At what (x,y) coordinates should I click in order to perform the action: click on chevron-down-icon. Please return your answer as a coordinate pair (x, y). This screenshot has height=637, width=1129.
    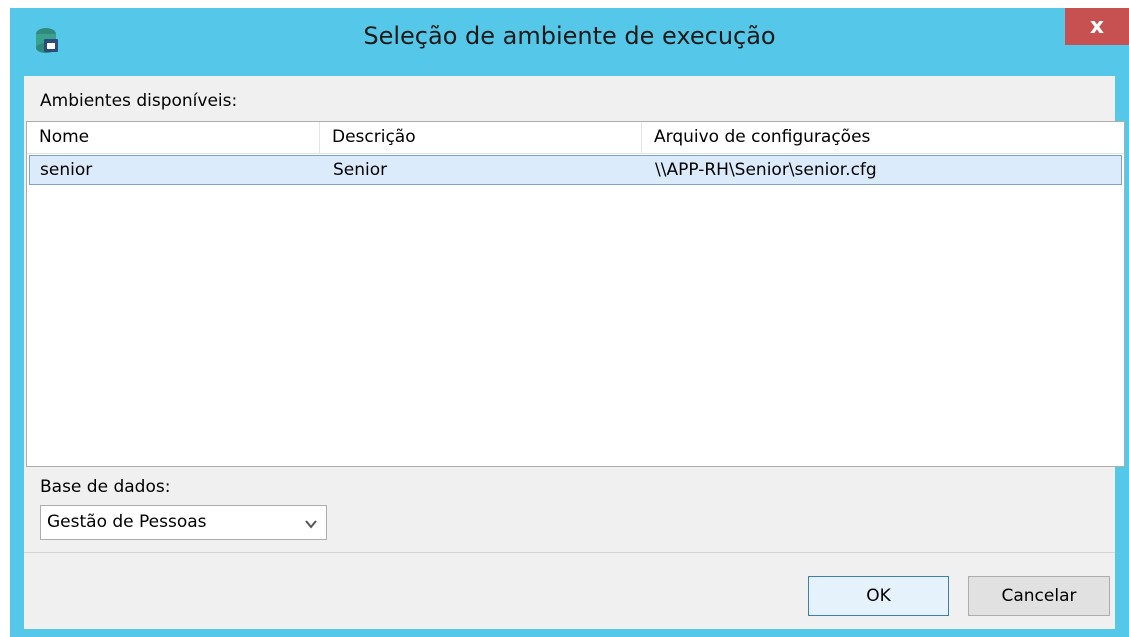
    Looking at the image, I should click on (311, 523).